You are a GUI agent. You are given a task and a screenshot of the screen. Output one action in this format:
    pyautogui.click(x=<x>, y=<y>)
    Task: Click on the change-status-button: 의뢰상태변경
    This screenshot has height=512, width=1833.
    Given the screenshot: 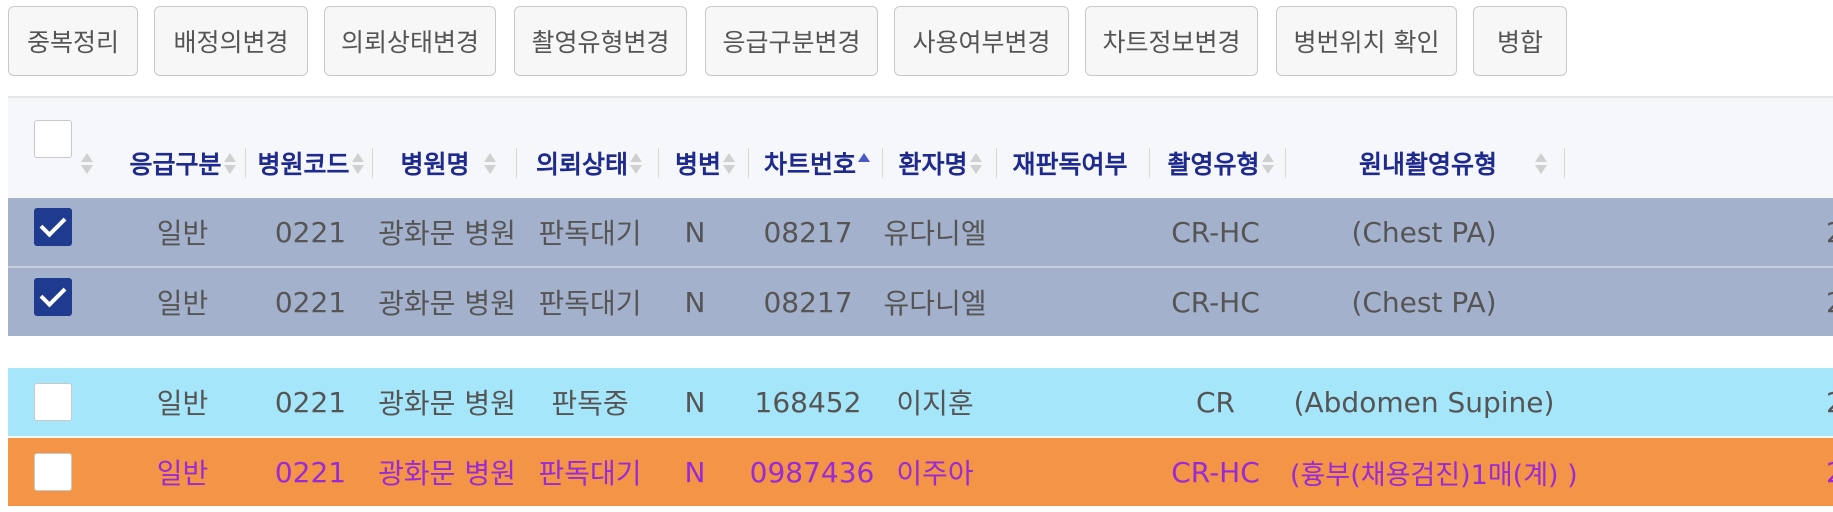 What is the action you would take?
    pyautogui.click(x=410, y=41)
    